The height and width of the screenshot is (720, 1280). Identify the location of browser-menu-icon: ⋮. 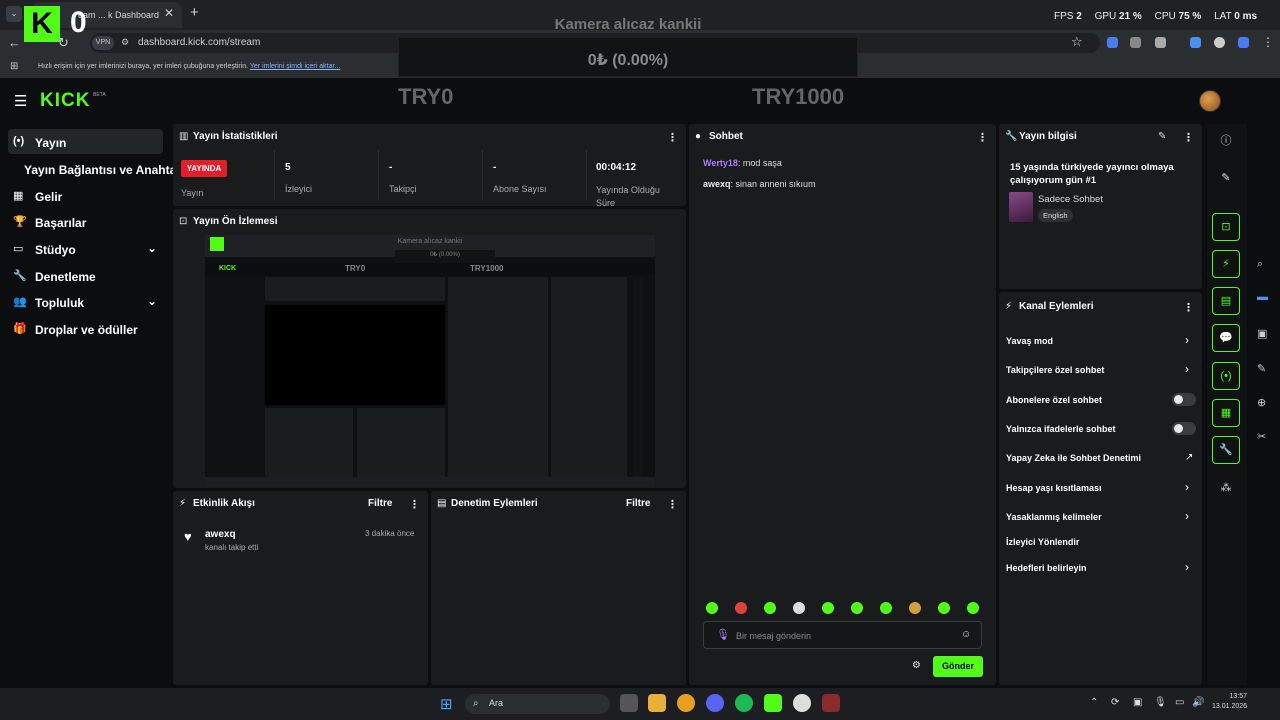
(1268, 42).